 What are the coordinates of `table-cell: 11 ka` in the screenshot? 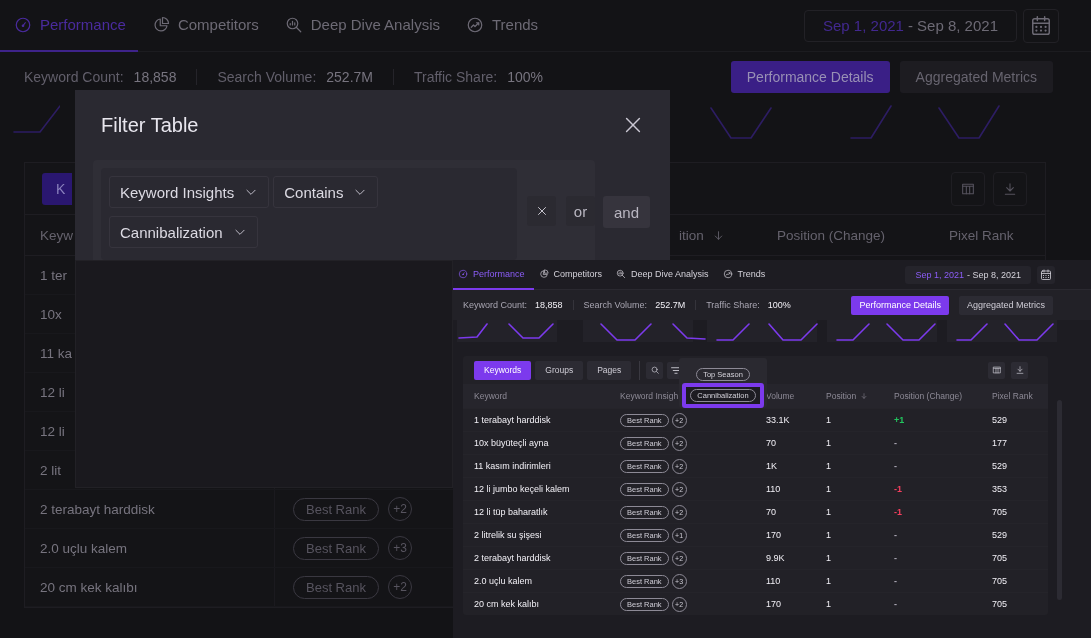 It's located at (56, 353).